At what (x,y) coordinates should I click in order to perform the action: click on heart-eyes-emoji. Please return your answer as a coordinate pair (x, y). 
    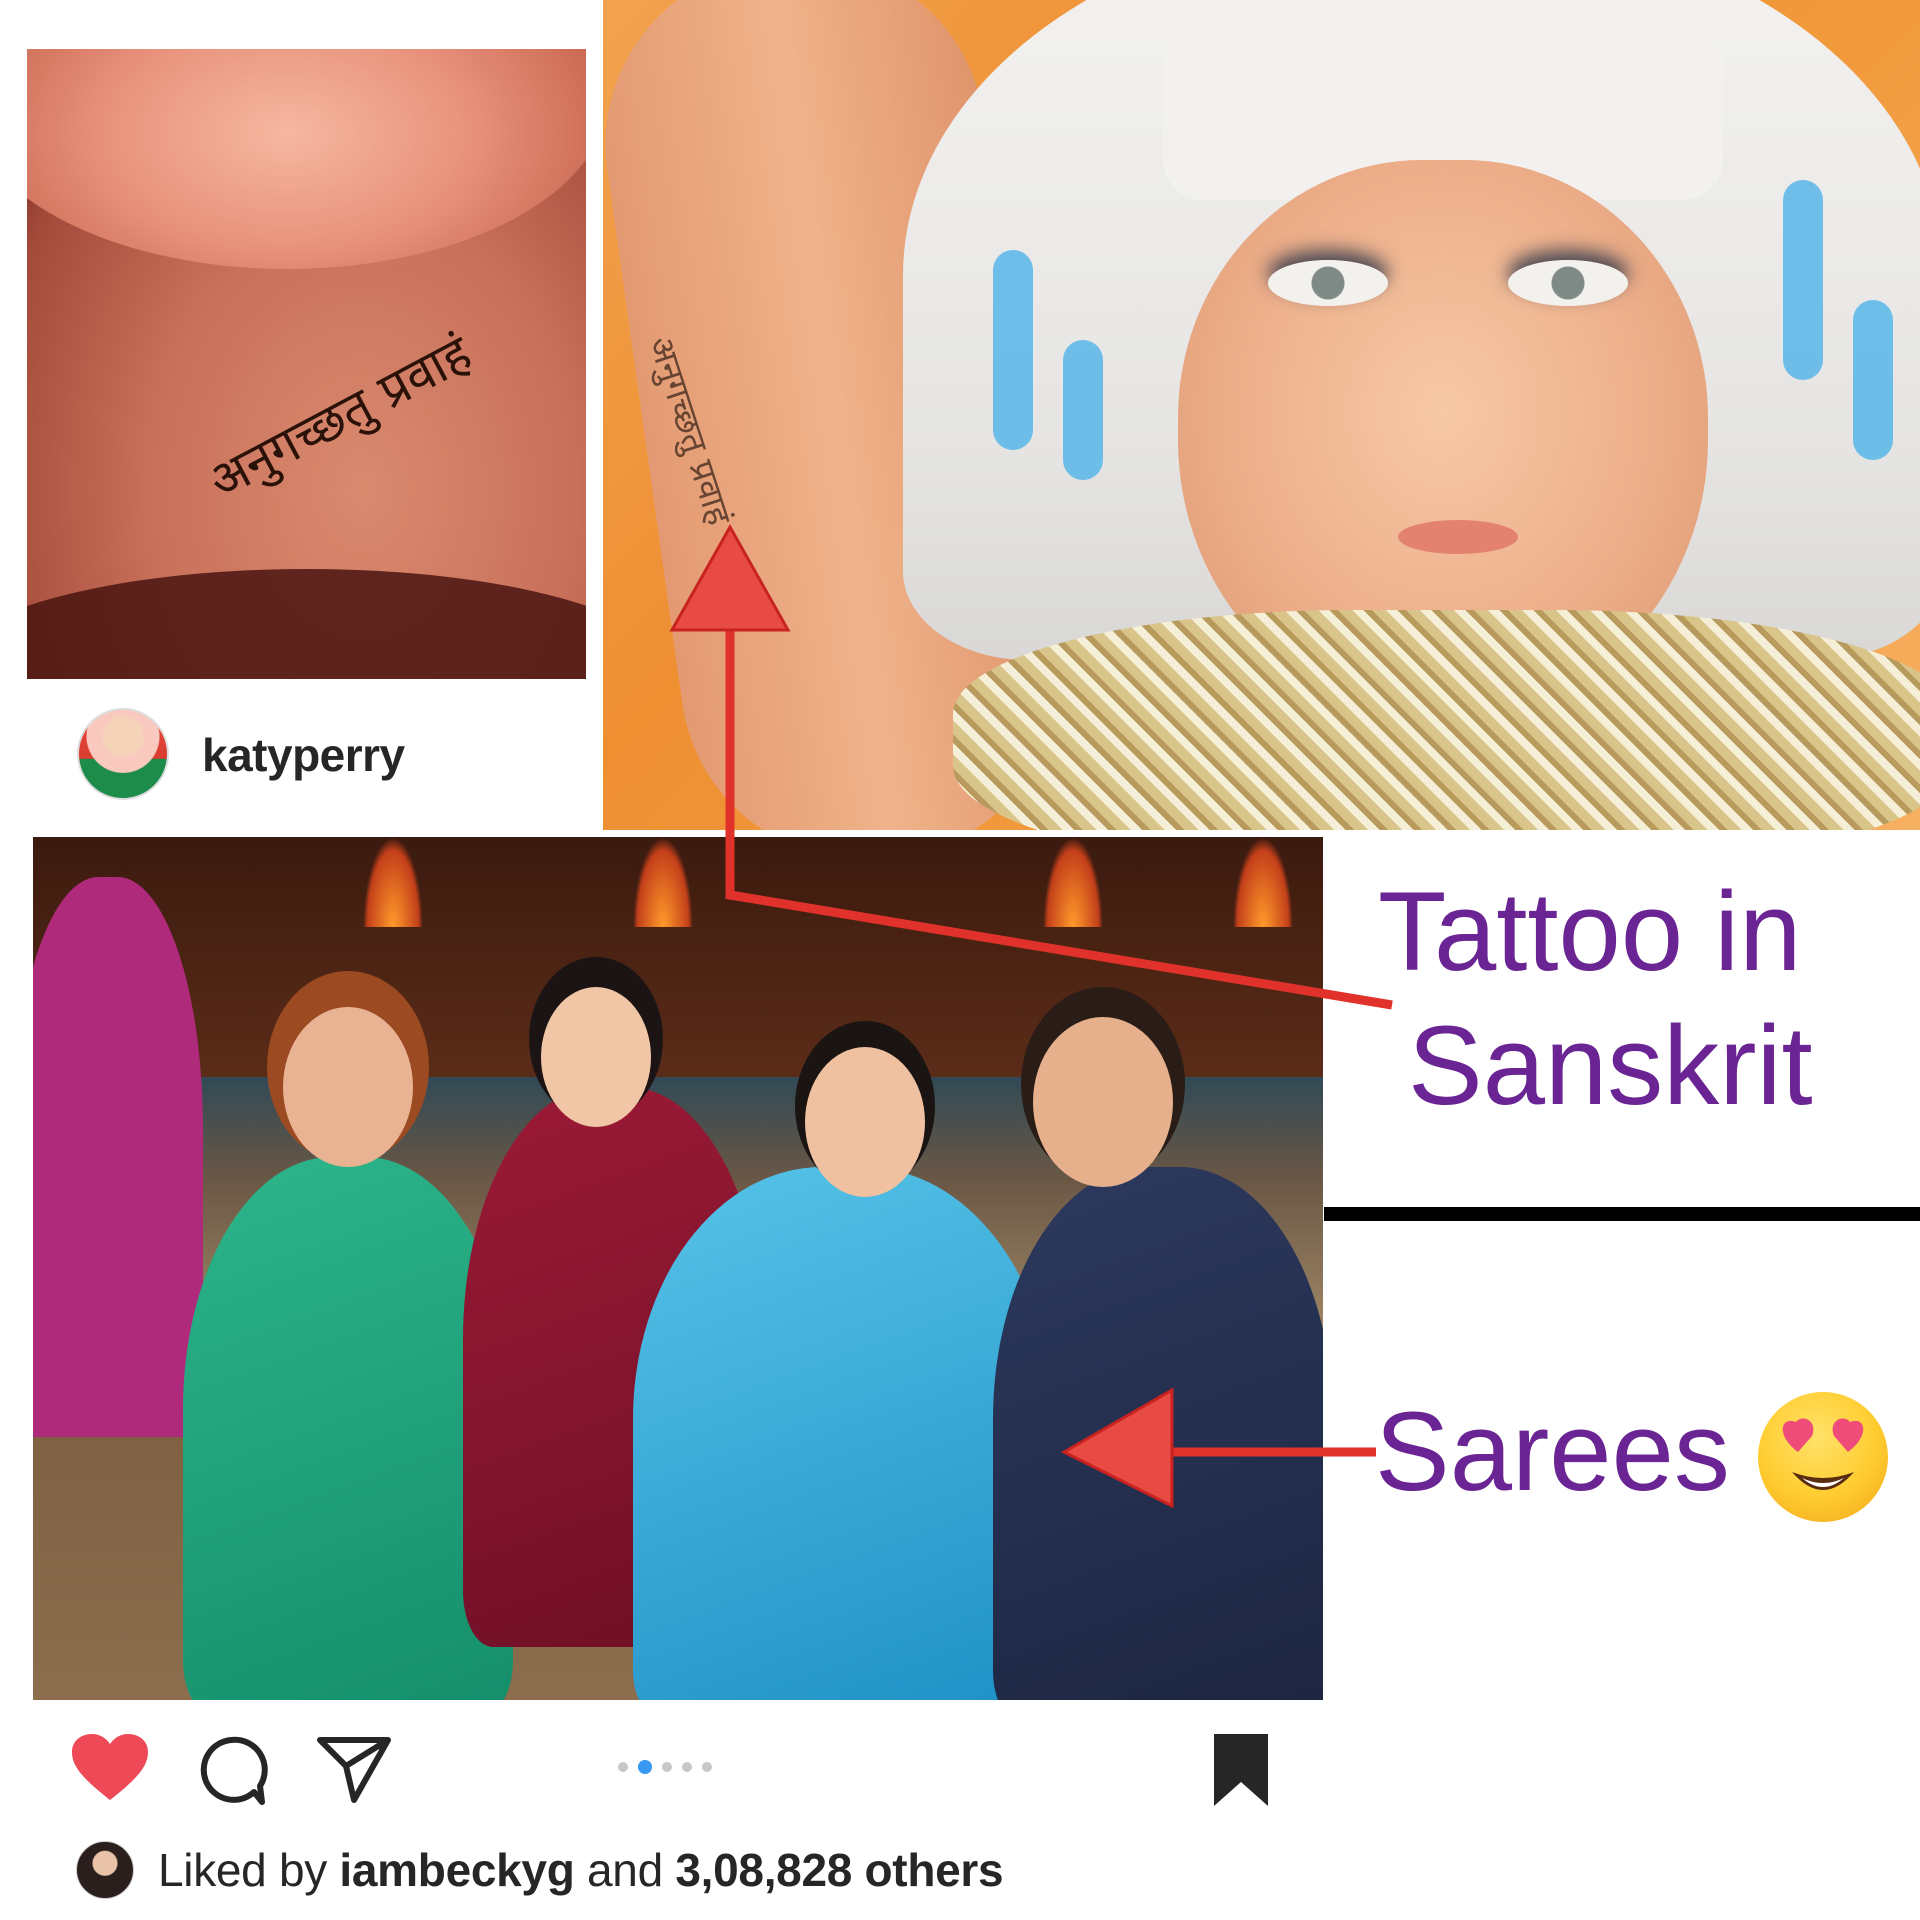
    Looking at the image, I should click on (1823, 1457).